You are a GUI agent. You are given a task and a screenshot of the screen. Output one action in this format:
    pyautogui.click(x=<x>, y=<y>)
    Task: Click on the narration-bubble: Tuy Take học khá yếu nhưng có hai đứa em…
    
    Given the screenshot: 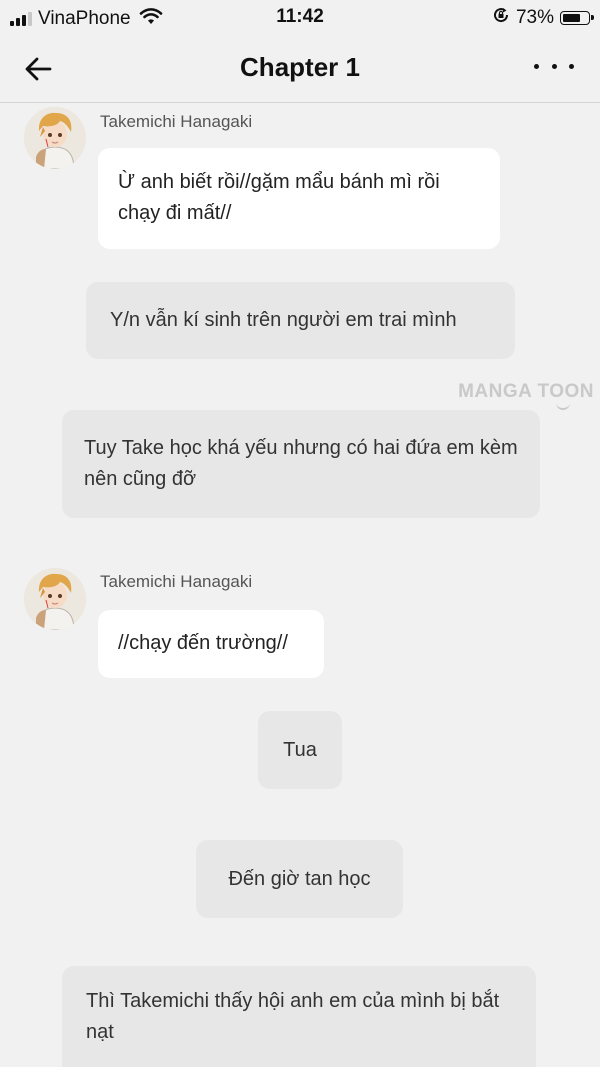 What is the action you would take?
    pyautogui.click(x=301, y=464)
    